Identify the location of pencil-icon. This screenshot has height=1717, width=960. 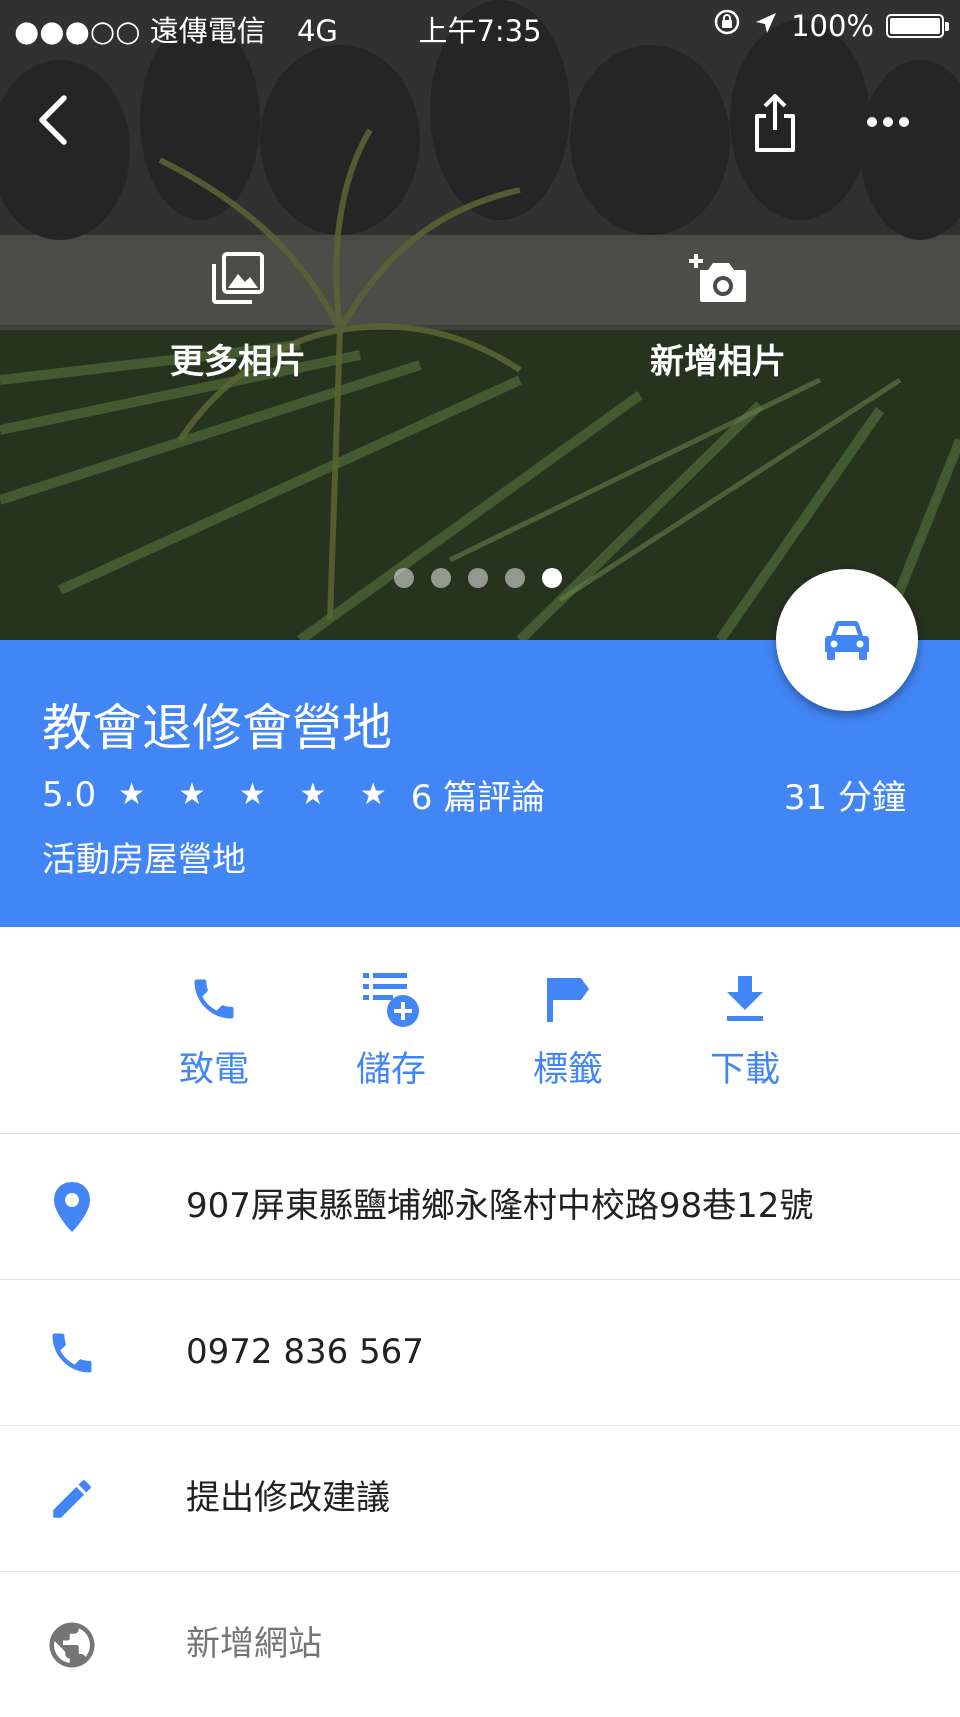
(72, 1498).